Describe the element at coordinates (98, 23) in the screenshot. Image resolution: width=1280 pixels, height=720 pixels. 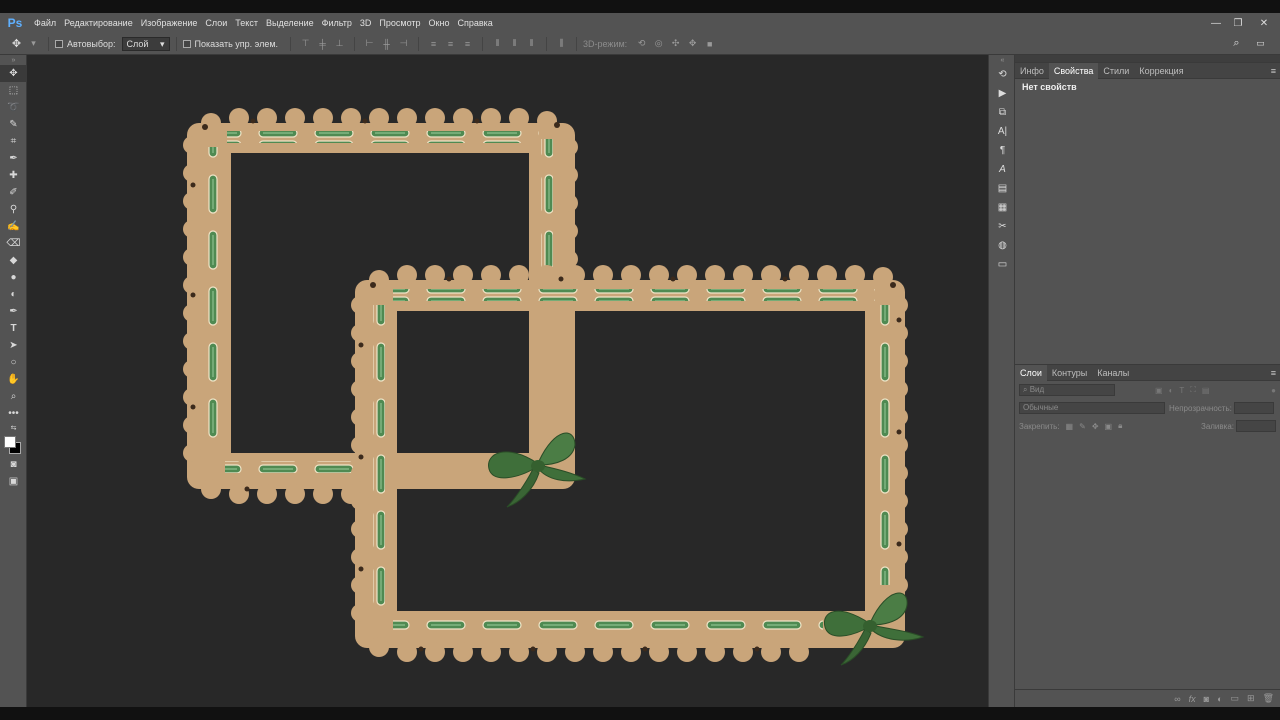
I see `menu-edit: Редактирование` at that location.